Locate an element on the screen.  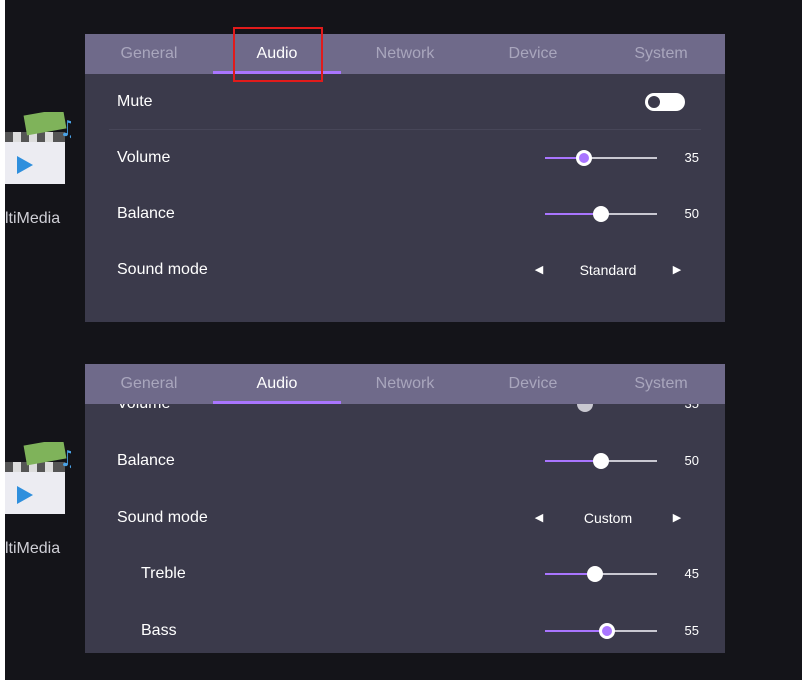
tab-audio: Audio is located at coordinates (277, 384).